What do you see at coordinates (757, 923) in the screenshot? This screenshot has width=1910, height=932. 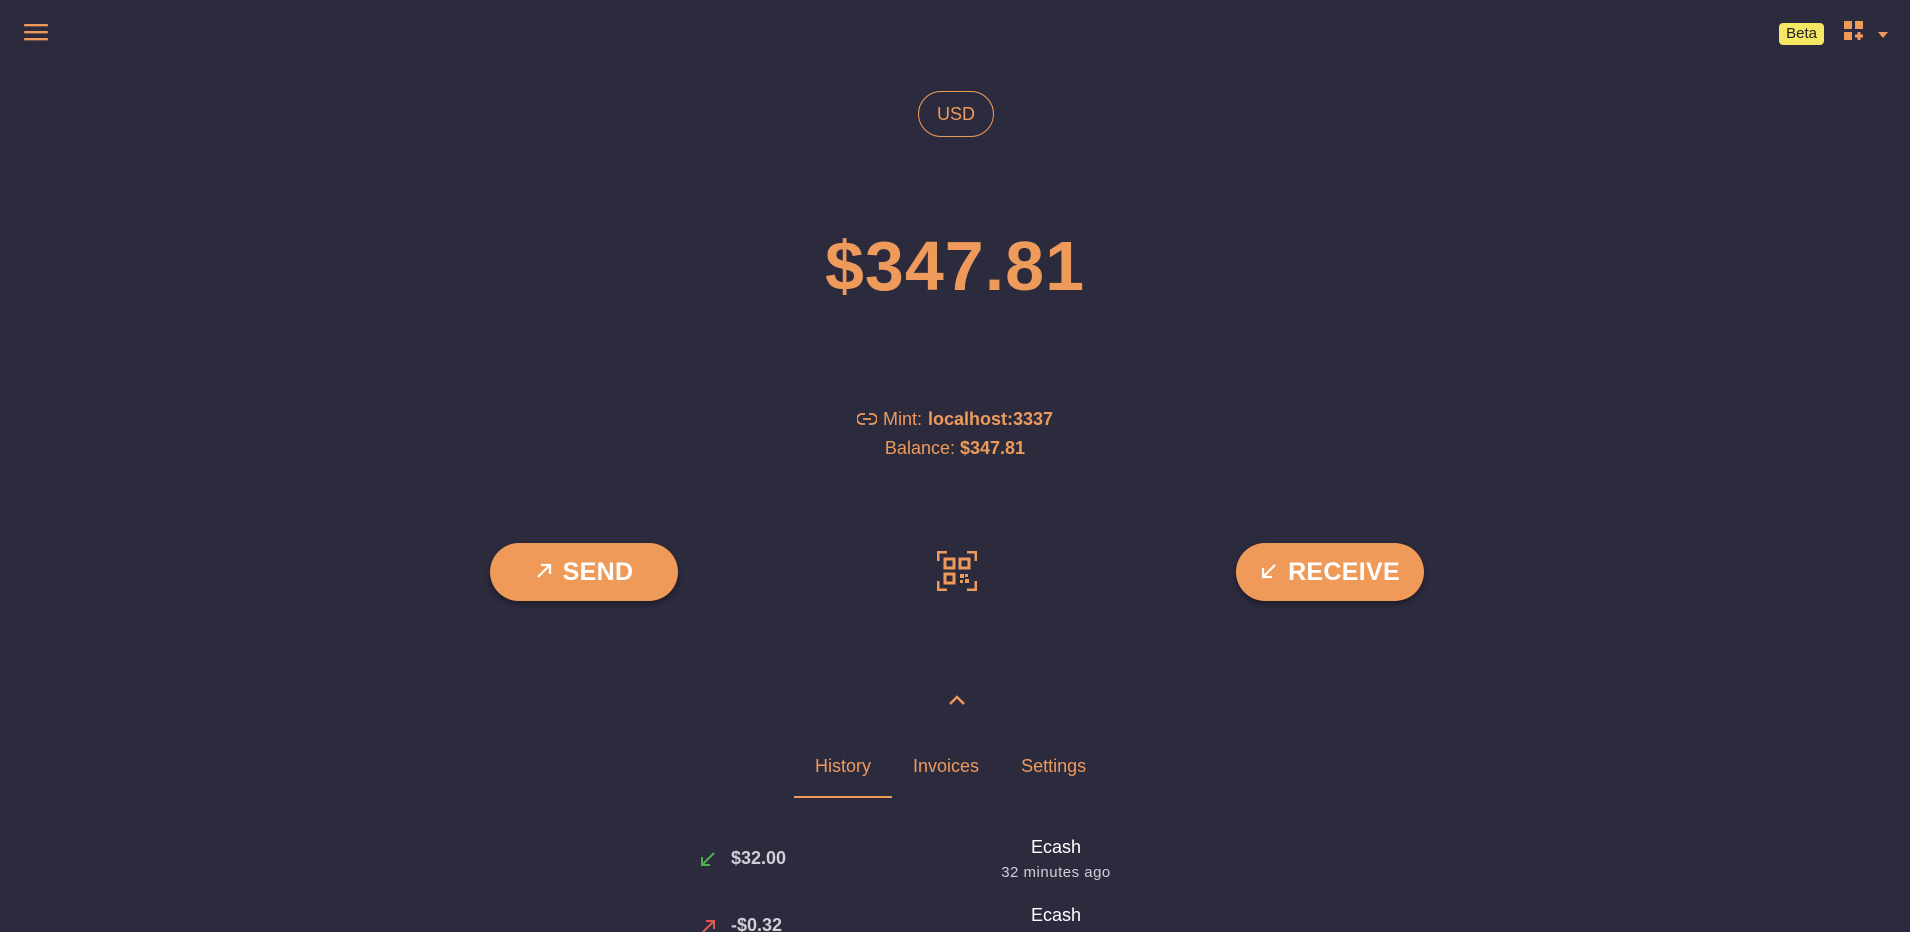 I see `tx-amount: -$0.32` at bounding box center [757, 923].